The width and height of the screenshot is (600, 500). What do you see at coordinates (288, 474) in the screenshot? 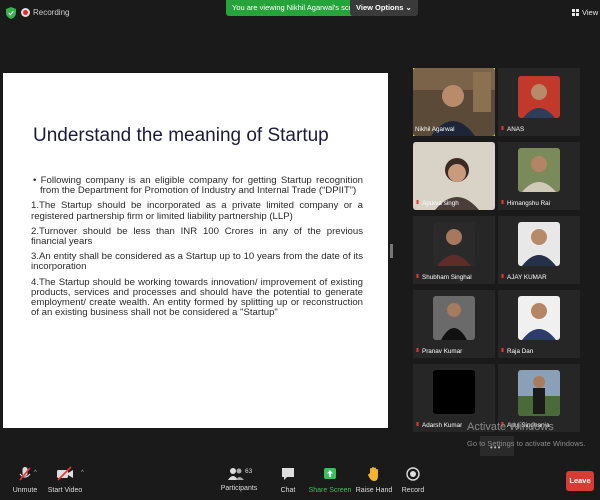
I see `chat-icon` at bounding box center [288, 474].